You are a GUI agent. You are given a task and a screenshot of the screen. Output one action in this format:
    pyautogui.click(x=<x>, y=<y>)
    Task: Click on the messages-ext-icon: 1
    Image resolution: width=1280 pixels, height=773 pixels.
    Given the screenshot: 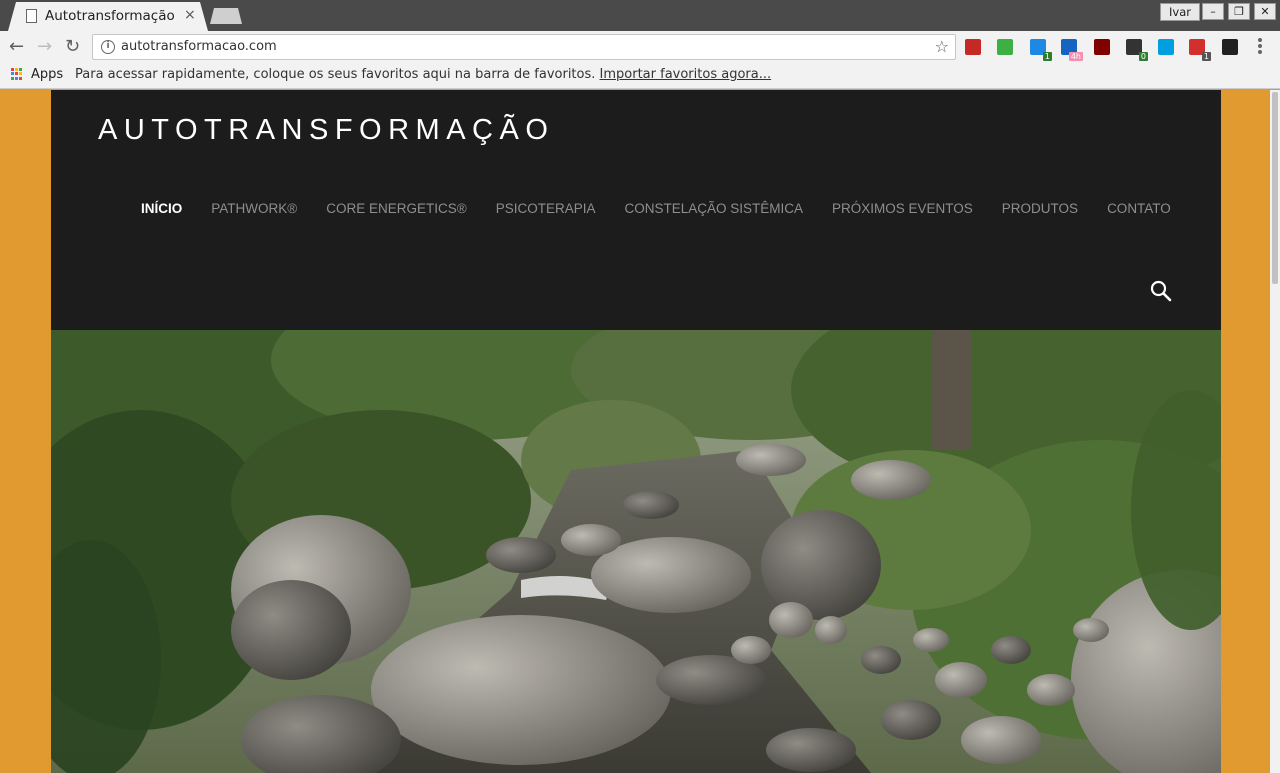 What is the action you would take?
    pyautogui.click(x=1200, y=50)
    